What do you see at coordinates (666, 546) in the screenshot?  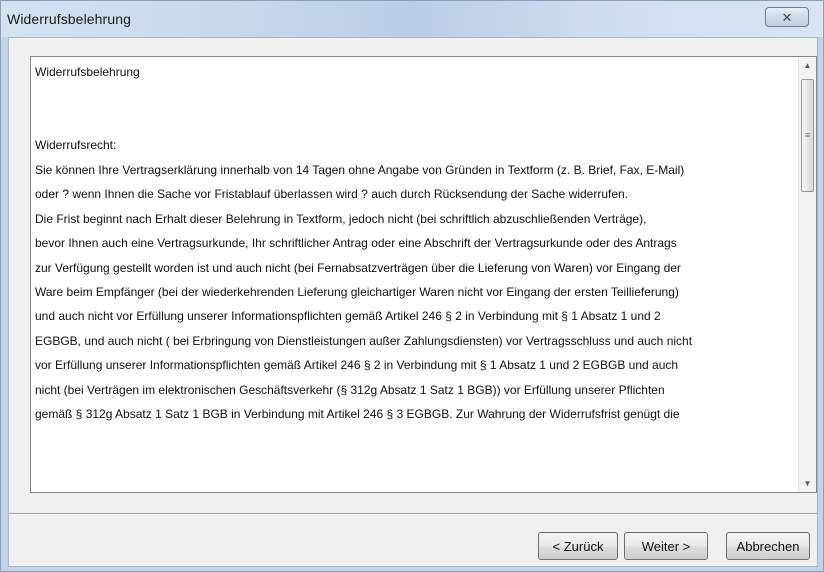 I see `next-button: Weiter >` at bounding box center [666, 546].